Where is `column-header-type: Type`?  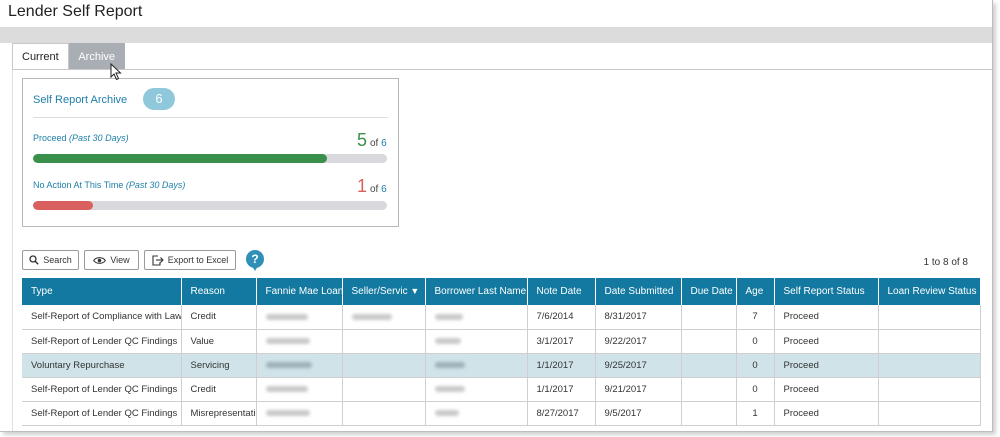
column-header-type: Type is located at coordinates (102, 291).